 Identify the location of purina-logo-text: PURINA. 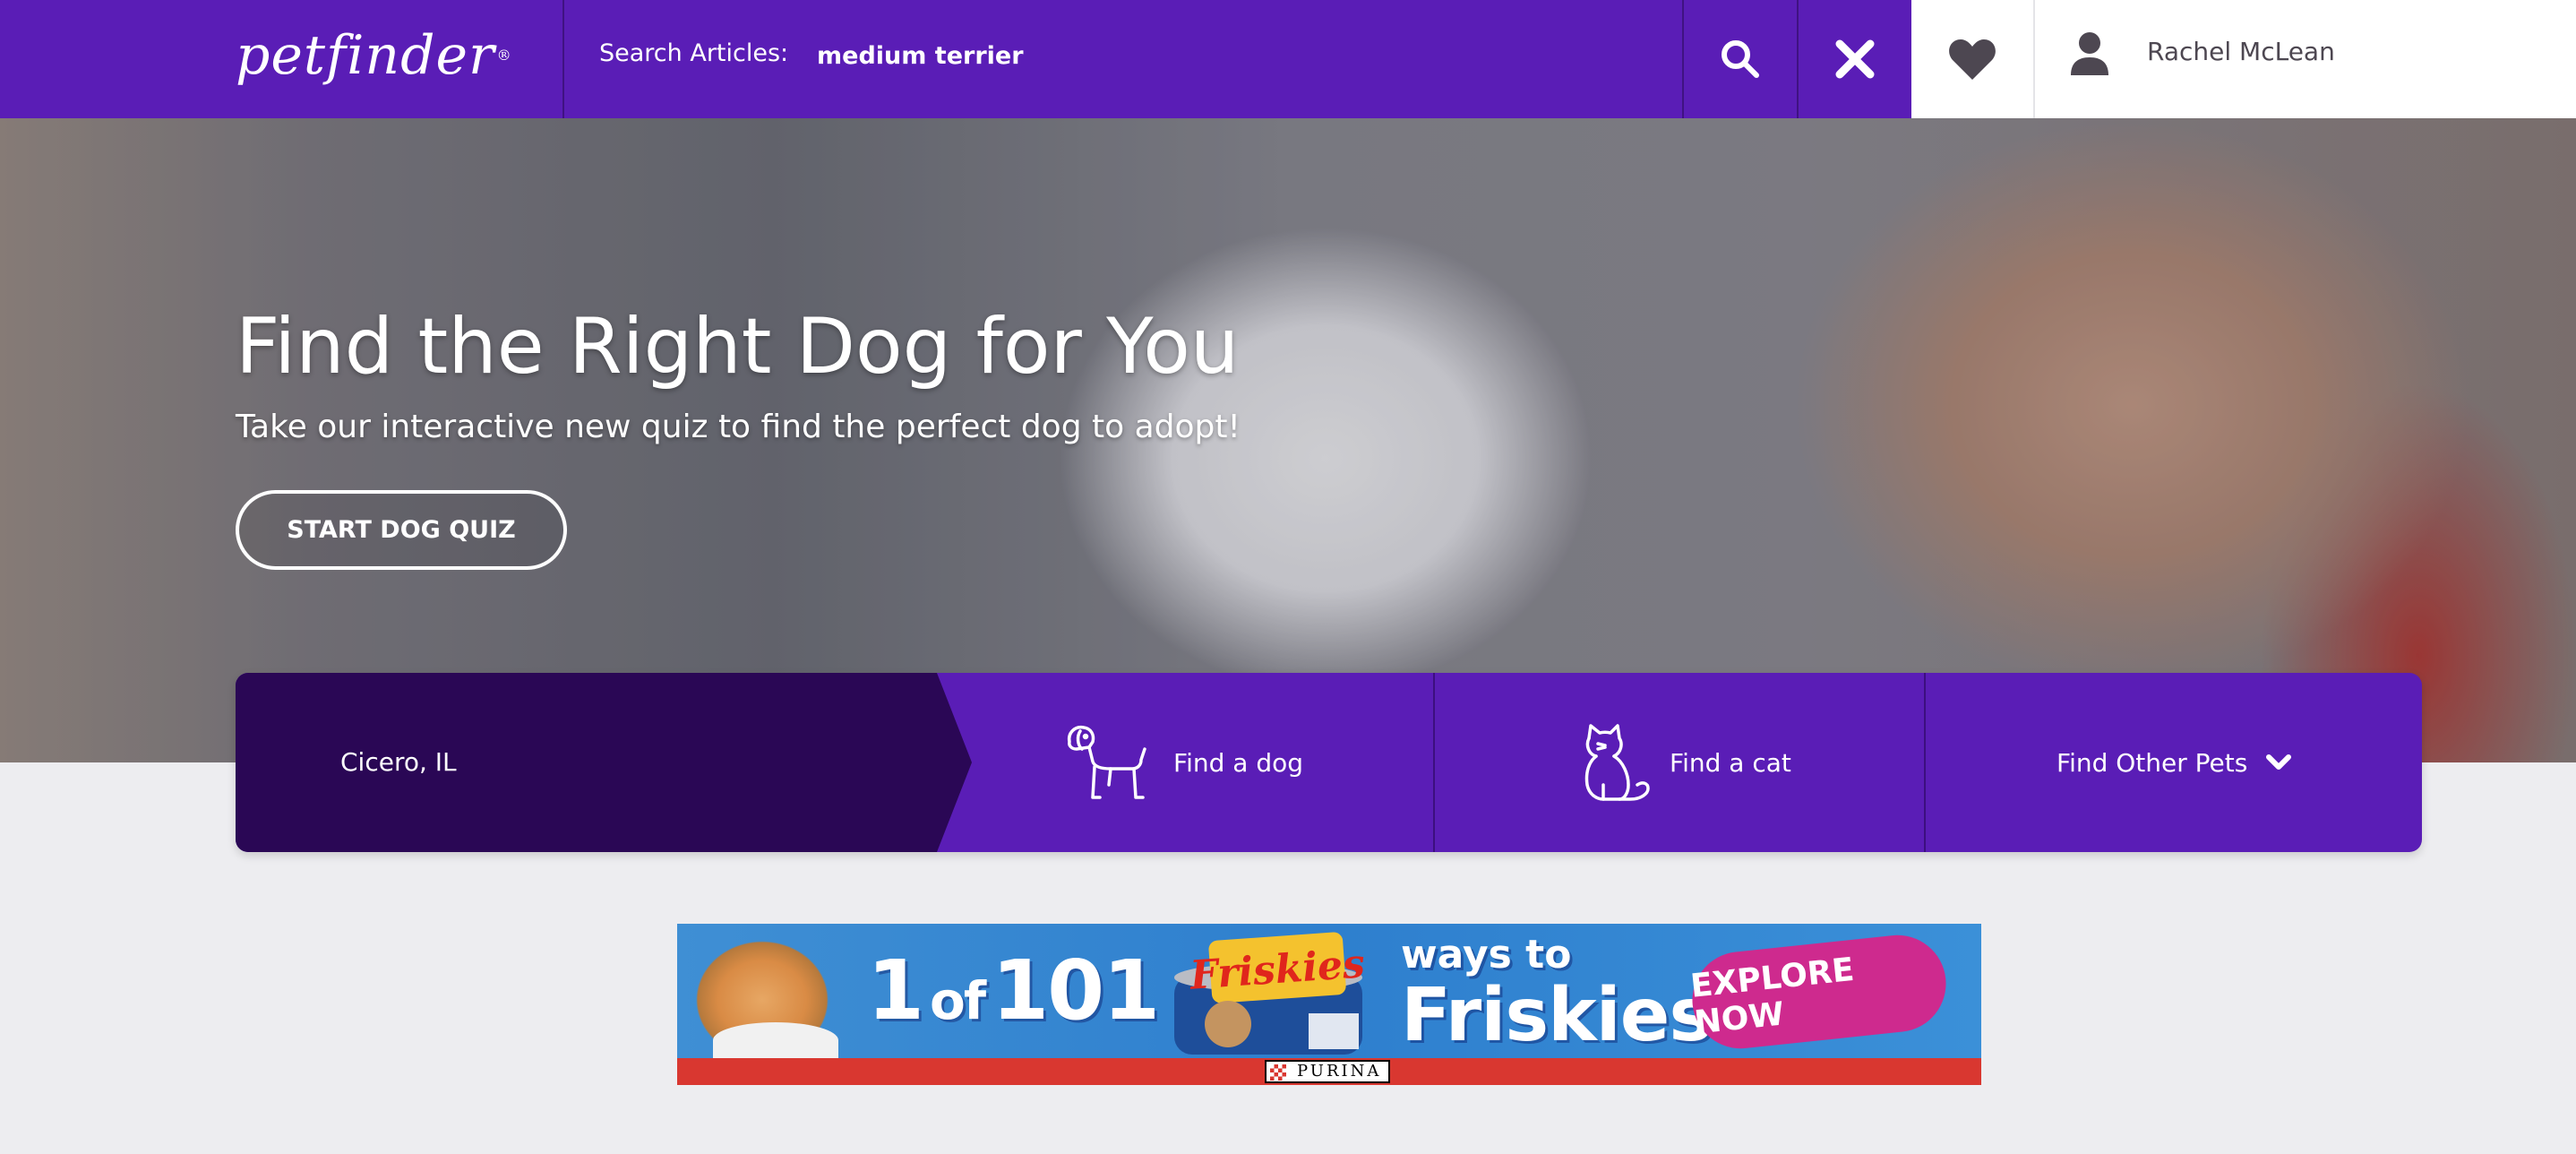
(1339, 1071).